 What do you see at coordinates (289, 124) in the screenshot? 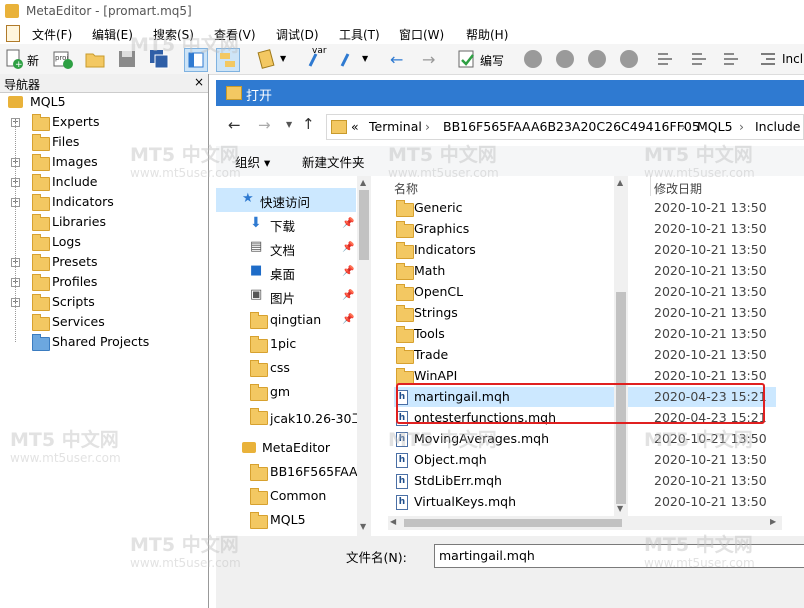
I see `history-dropdown-icon: ▼` at bounding box center [289, 124].